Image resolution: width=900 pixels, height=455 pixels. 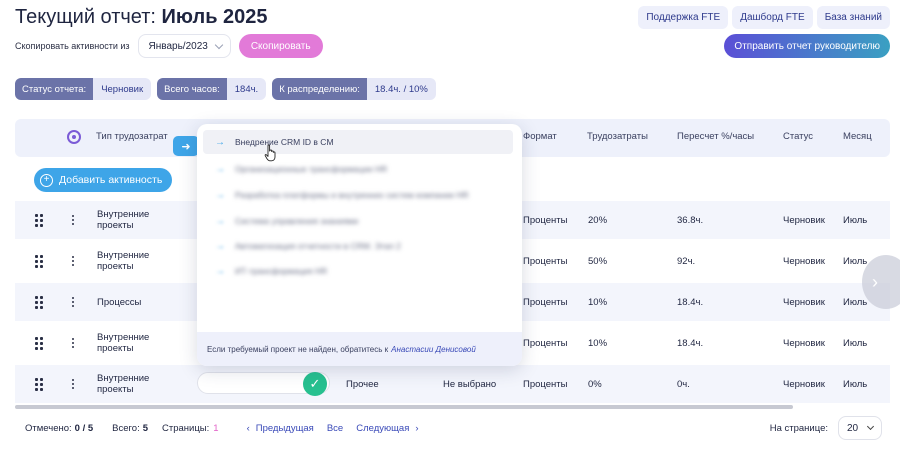 I want to click on distribute-badge: К распределению: 18.4ч. / 10%, so click(x=354, y=89).